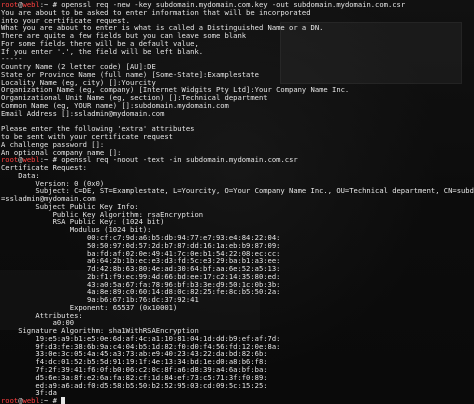 The image size is (474, 404). I want to click on prompt-user: root, so click(10, 400).